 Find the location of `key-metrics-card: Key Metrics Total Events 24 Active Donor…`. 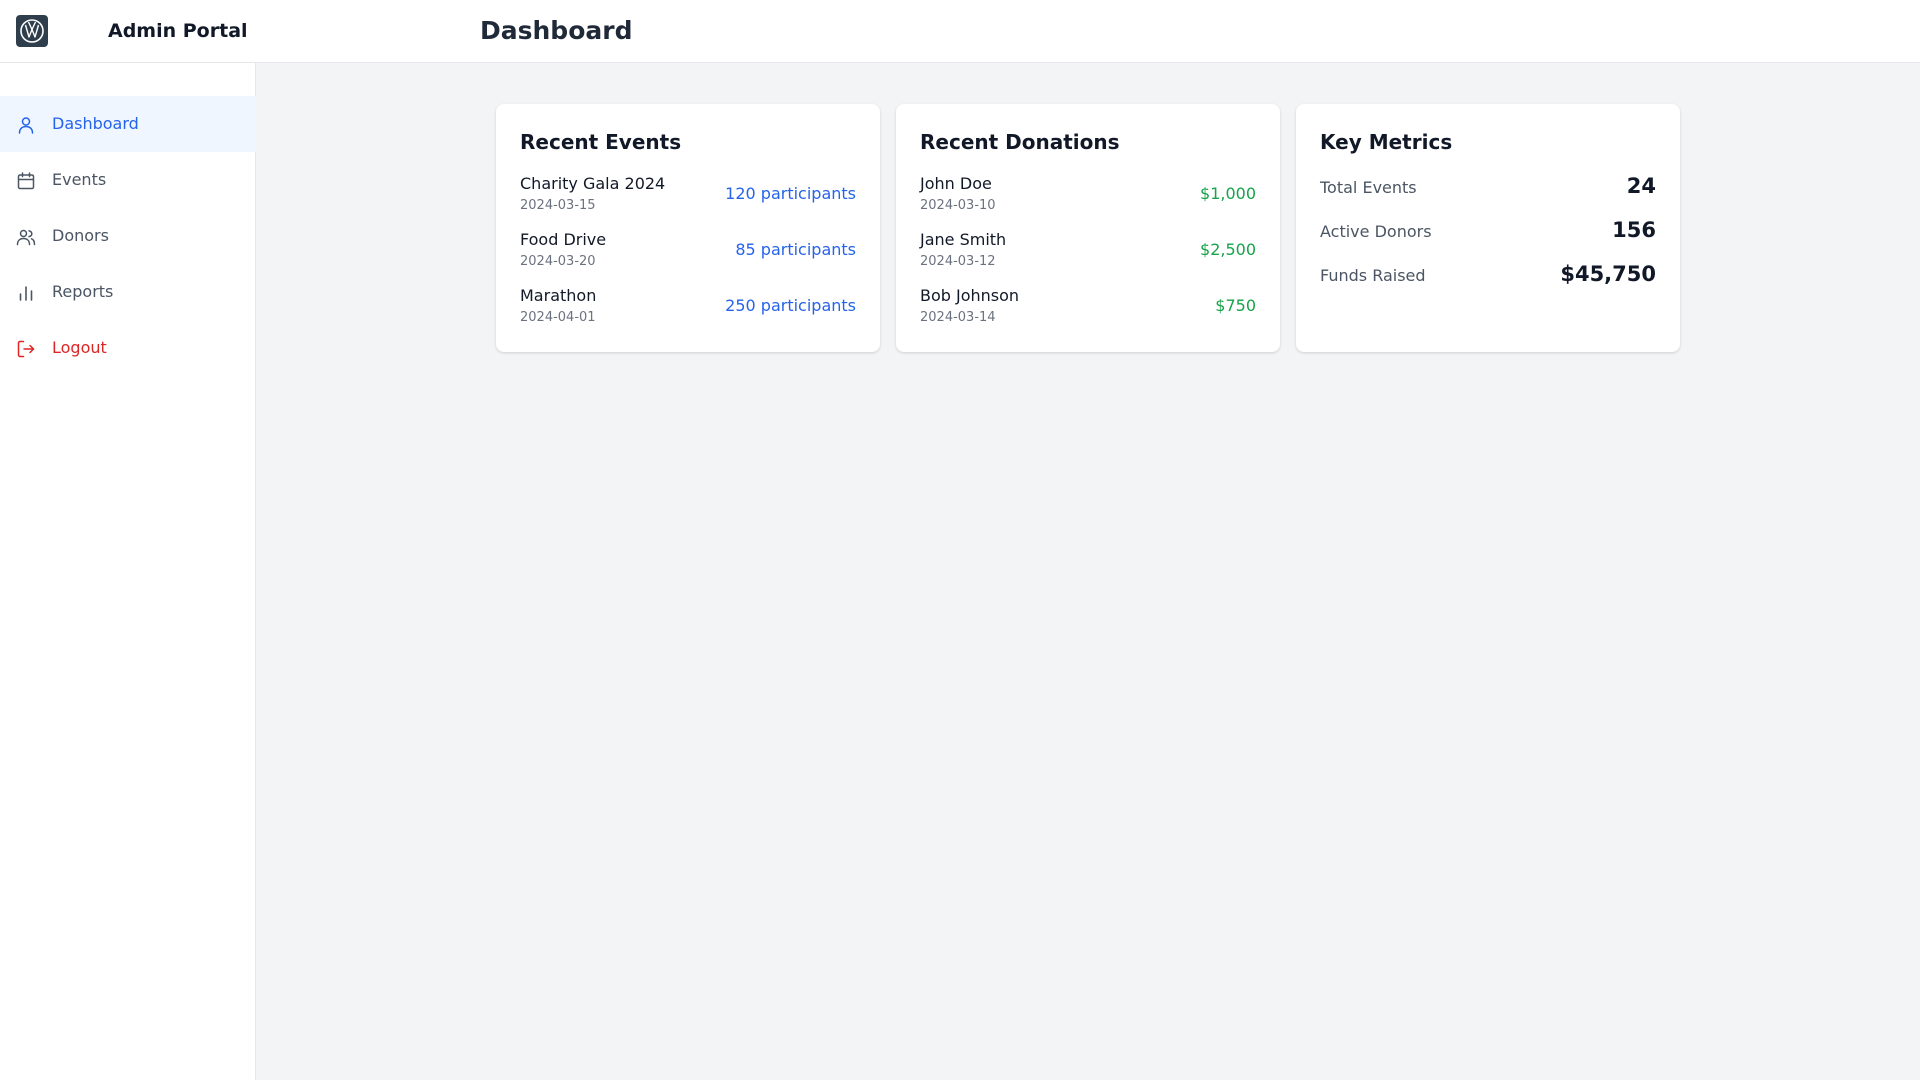

key-metrics-card: Key Metrics Total Events 24 Active Donor… is located at coordinates (1488, 228).